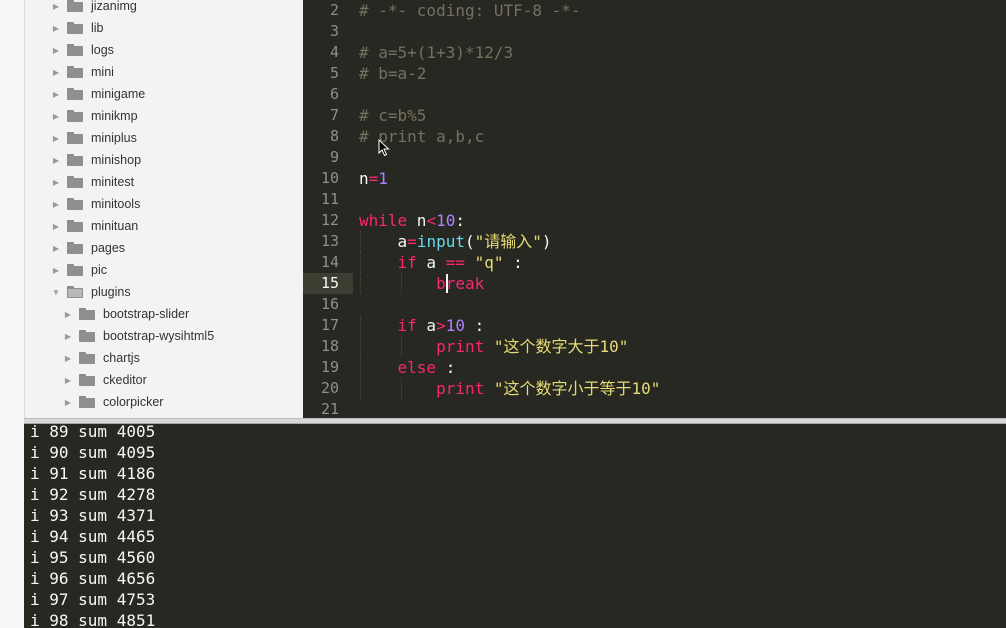 The image size is (1006, 628). I want to click on sidebar-item-miniplus: ▶ miniplus, so click(94, 138).